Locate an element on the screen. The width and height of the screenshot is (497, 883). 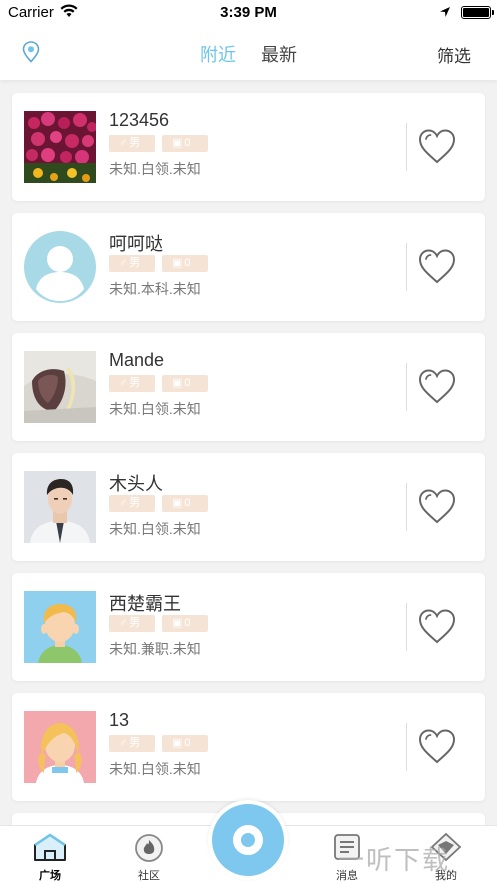
user-info: 未知.本科.未知 is located at coordinates (155, 289).